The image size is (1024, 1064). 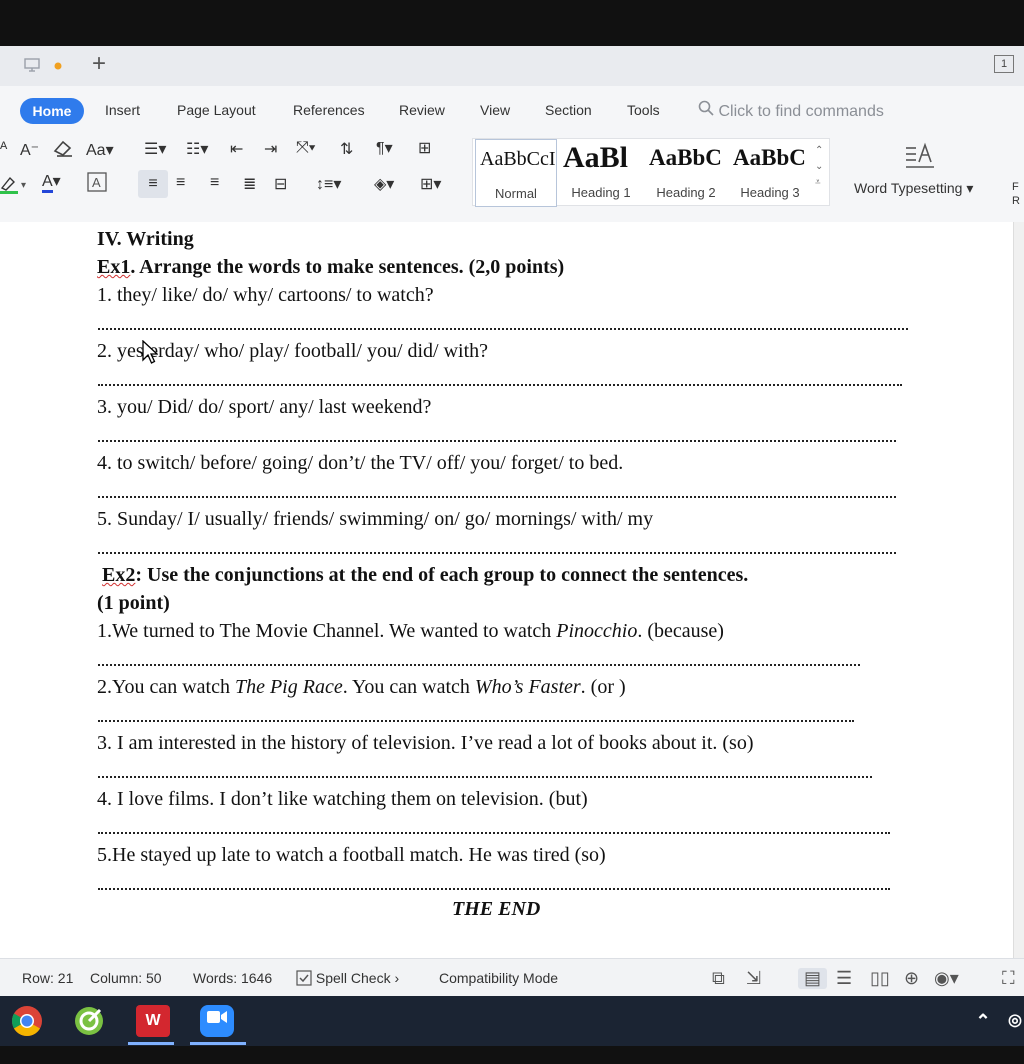 I want to click on status-words: Words: 1646, so click(x=232, y=978).